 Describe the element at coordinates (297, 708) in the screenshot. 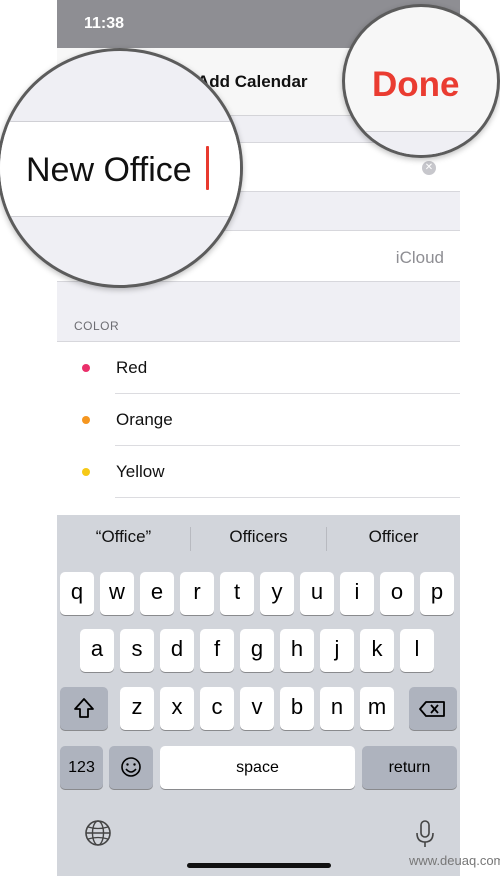

I see `key-b: b` at that location.